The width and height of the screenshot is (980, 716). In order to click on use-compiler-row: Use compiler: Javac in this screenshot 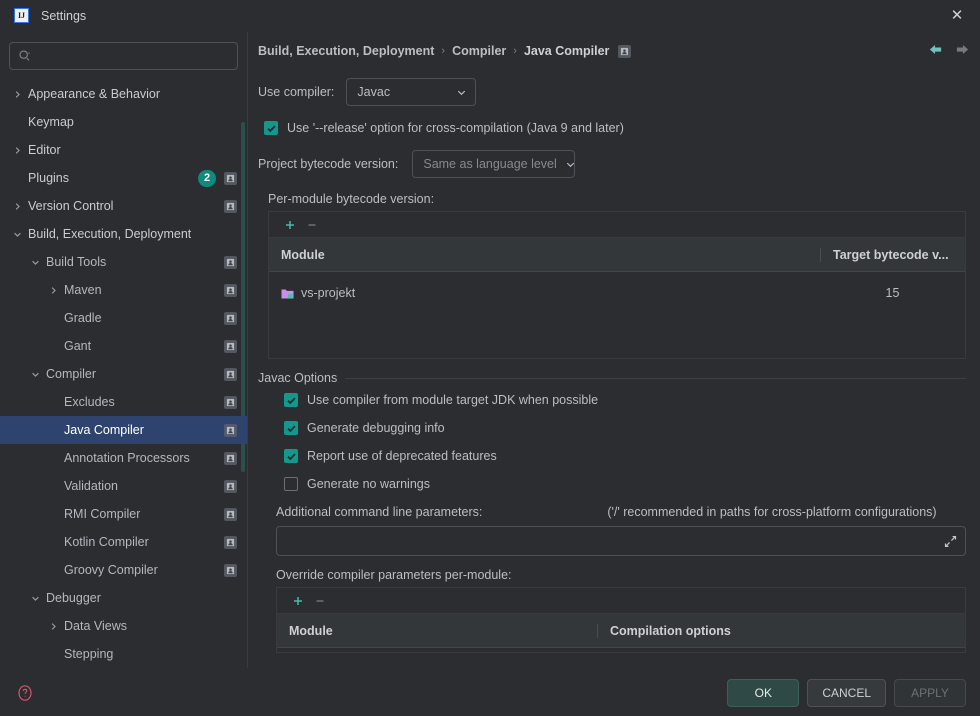, I will do `click(612, 92)`.